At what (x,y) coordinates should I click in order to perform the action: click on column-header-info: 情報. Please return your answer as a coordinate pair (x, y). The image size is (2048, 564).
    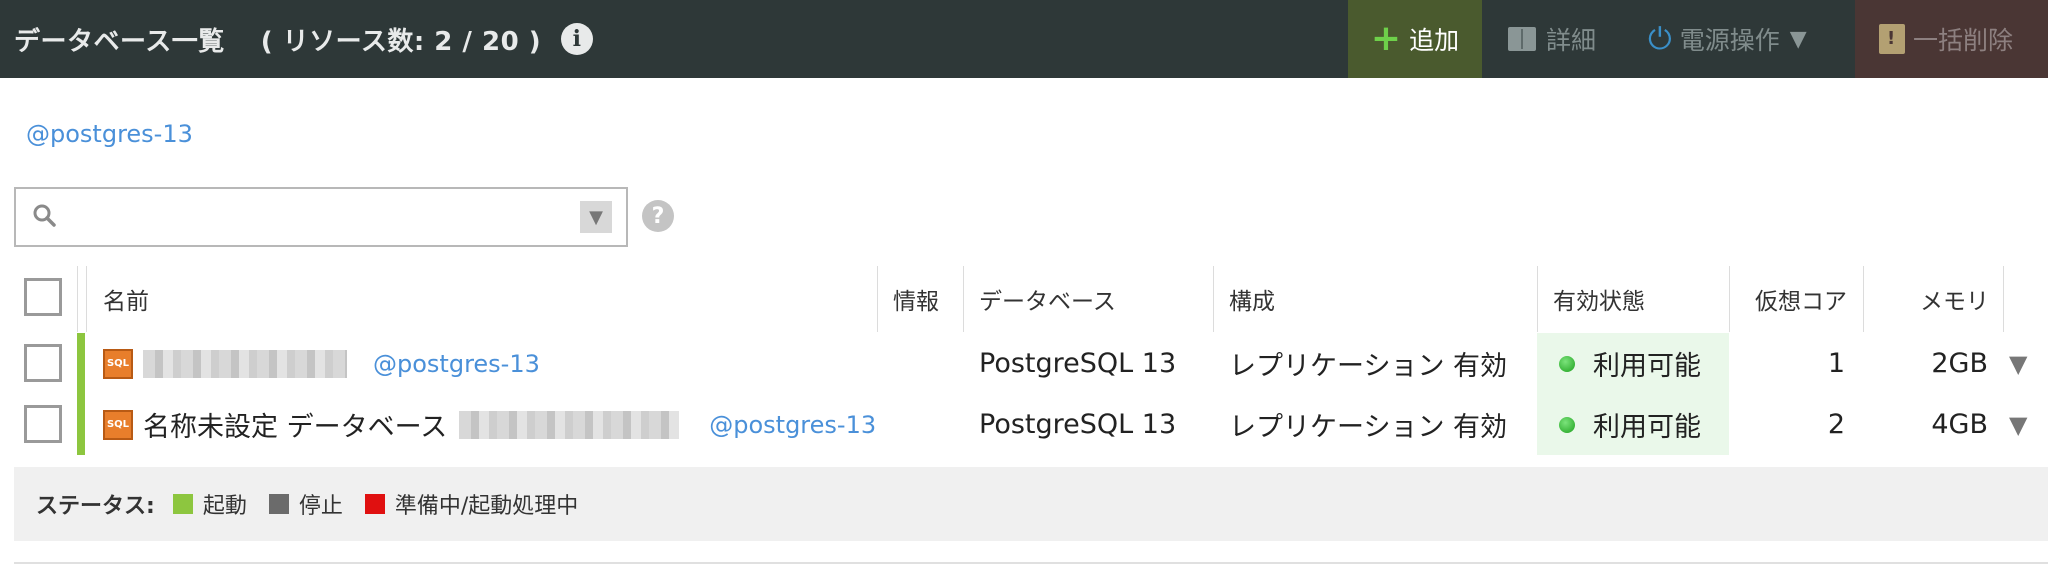
    Looking at the image, I should click on (916, 299).